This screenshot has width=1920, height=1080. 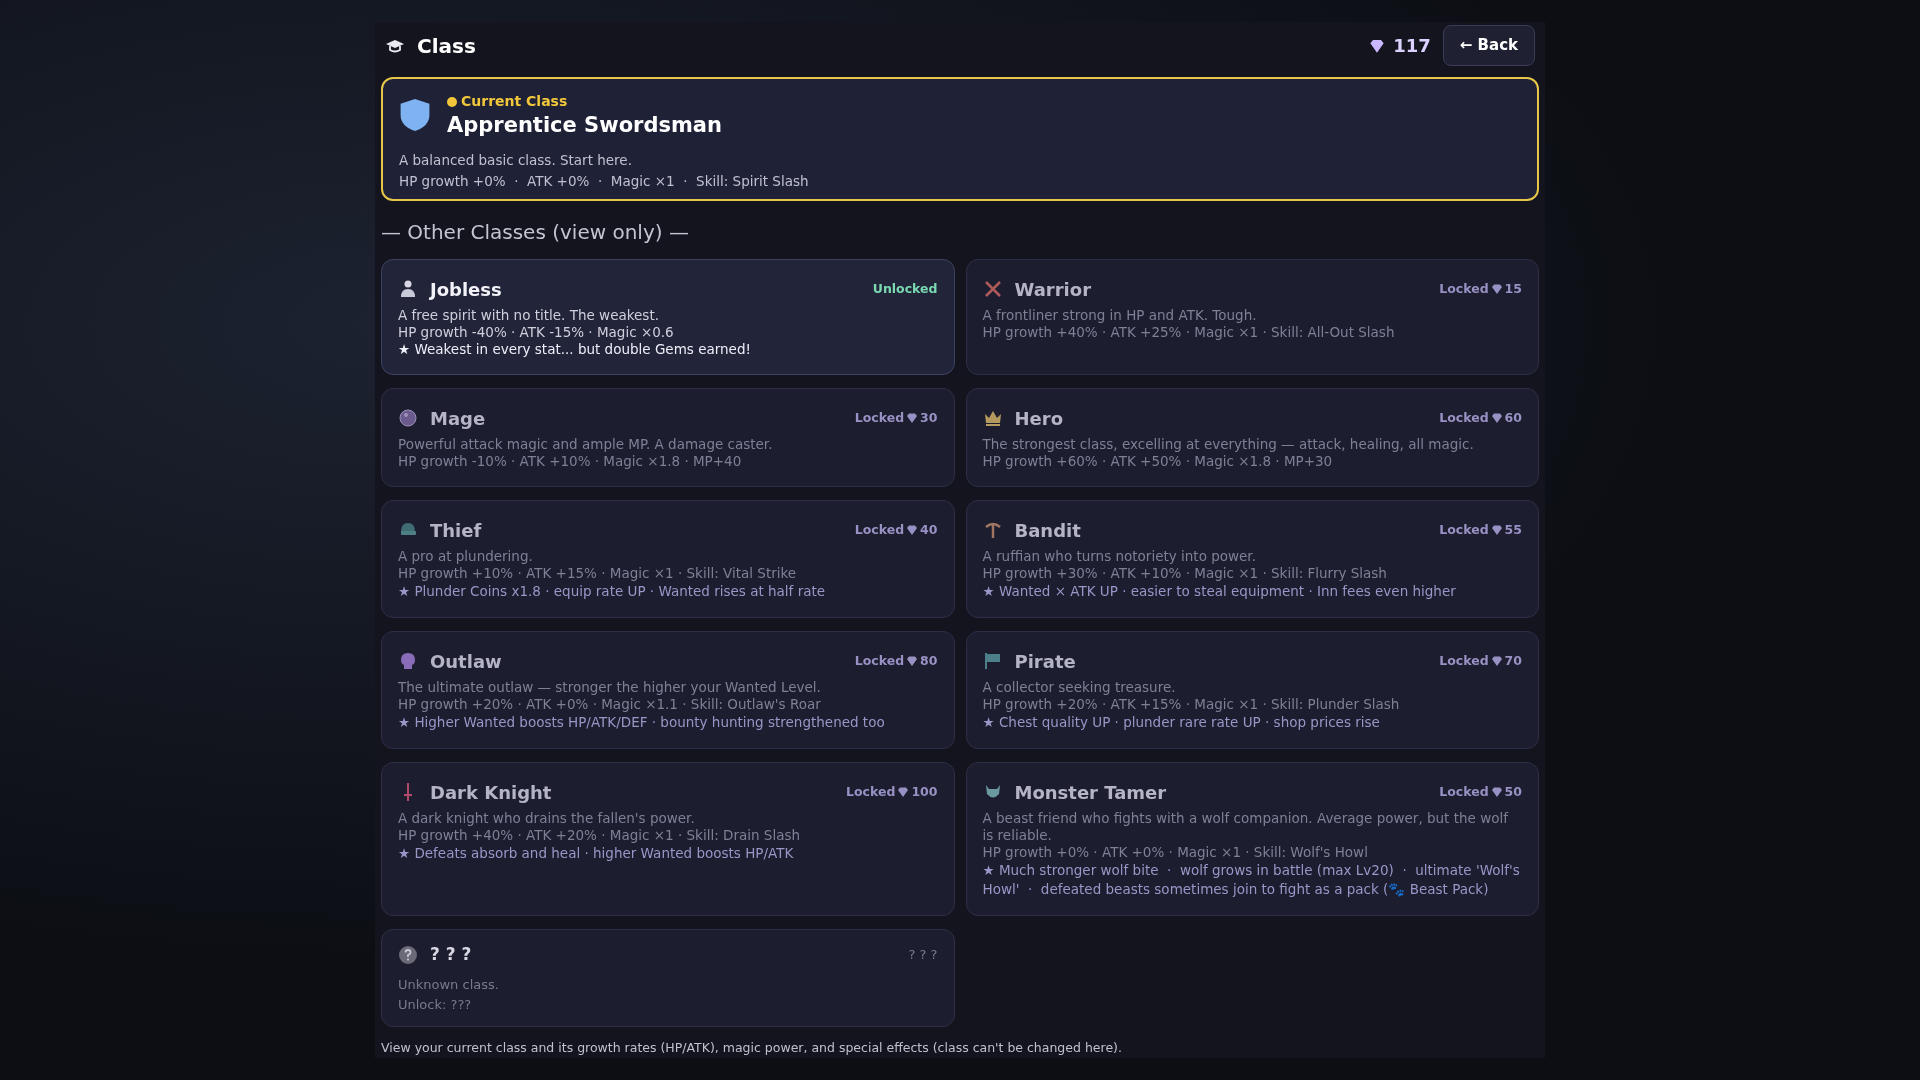 What do you see at coordinates (458, 418) in the screenshot?
I see `class-name: Mage` at bounding box center [458, 418].